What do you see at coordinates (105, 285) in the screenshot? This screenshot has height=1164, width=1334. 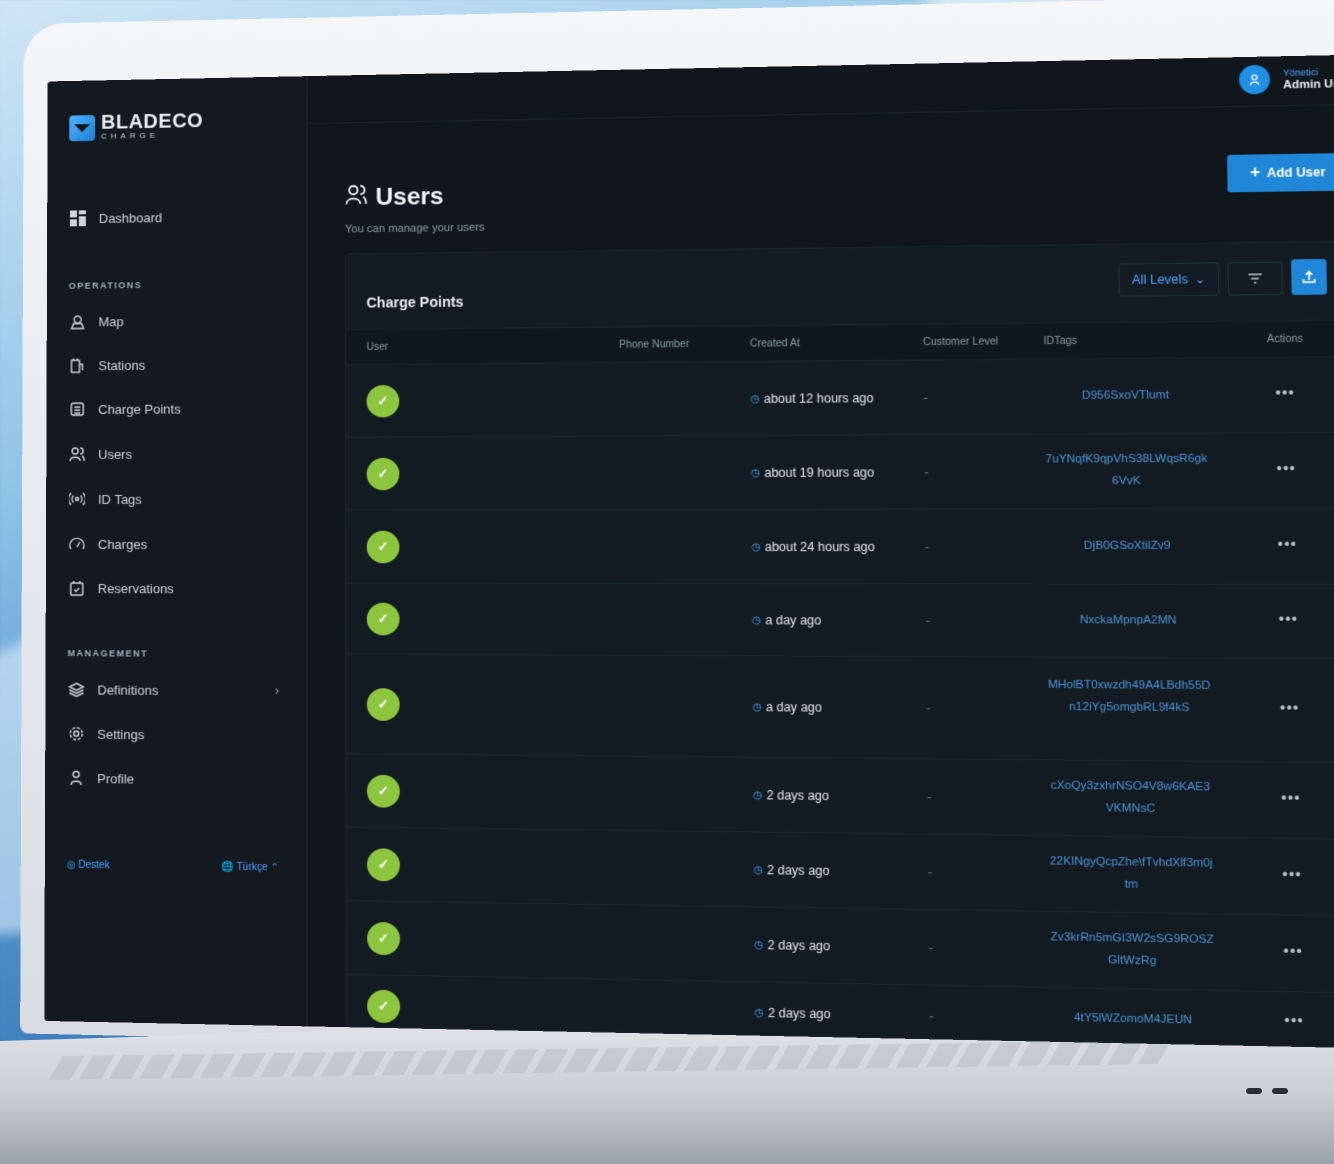 I see `section-title-operations: OPERATIONS` at bounding box center [105, 285].